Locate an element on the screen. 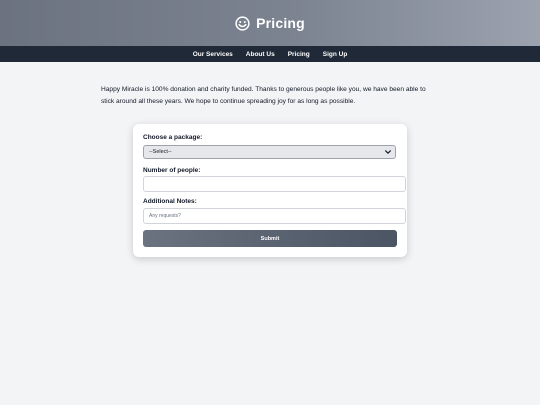 The width and height of the screenshot is (540, 405). nav-link-our-services: Our Services is located at coordinates (213, 54).